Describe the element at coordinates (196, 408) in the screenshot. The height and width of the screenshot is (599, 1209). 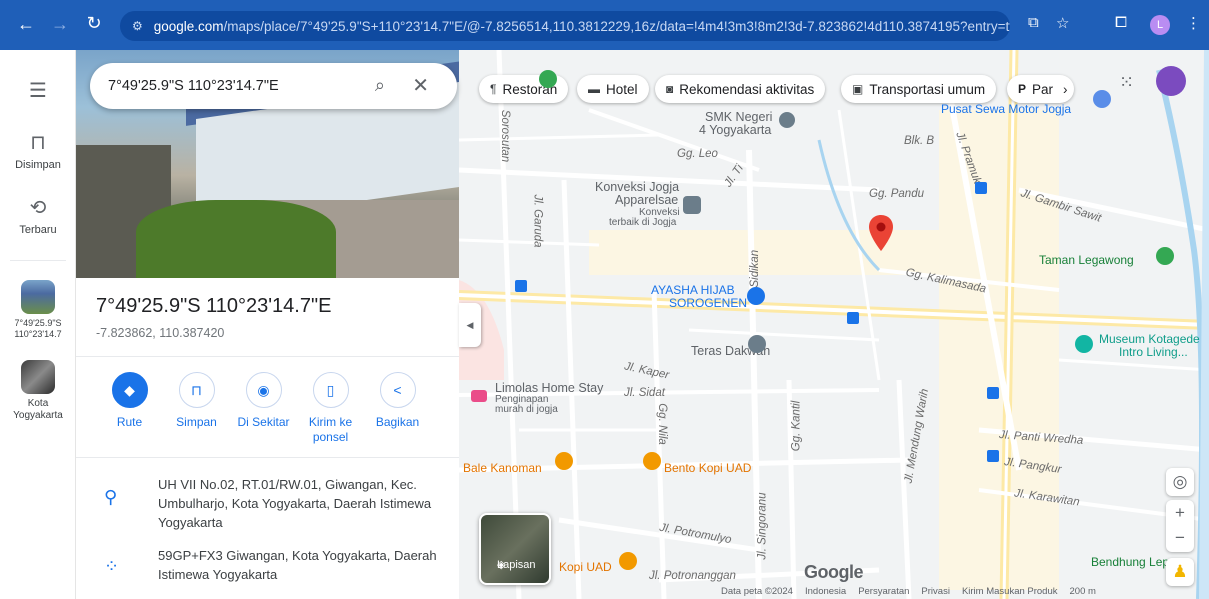
I see `save-button: ⊓ Simpan` at that location.